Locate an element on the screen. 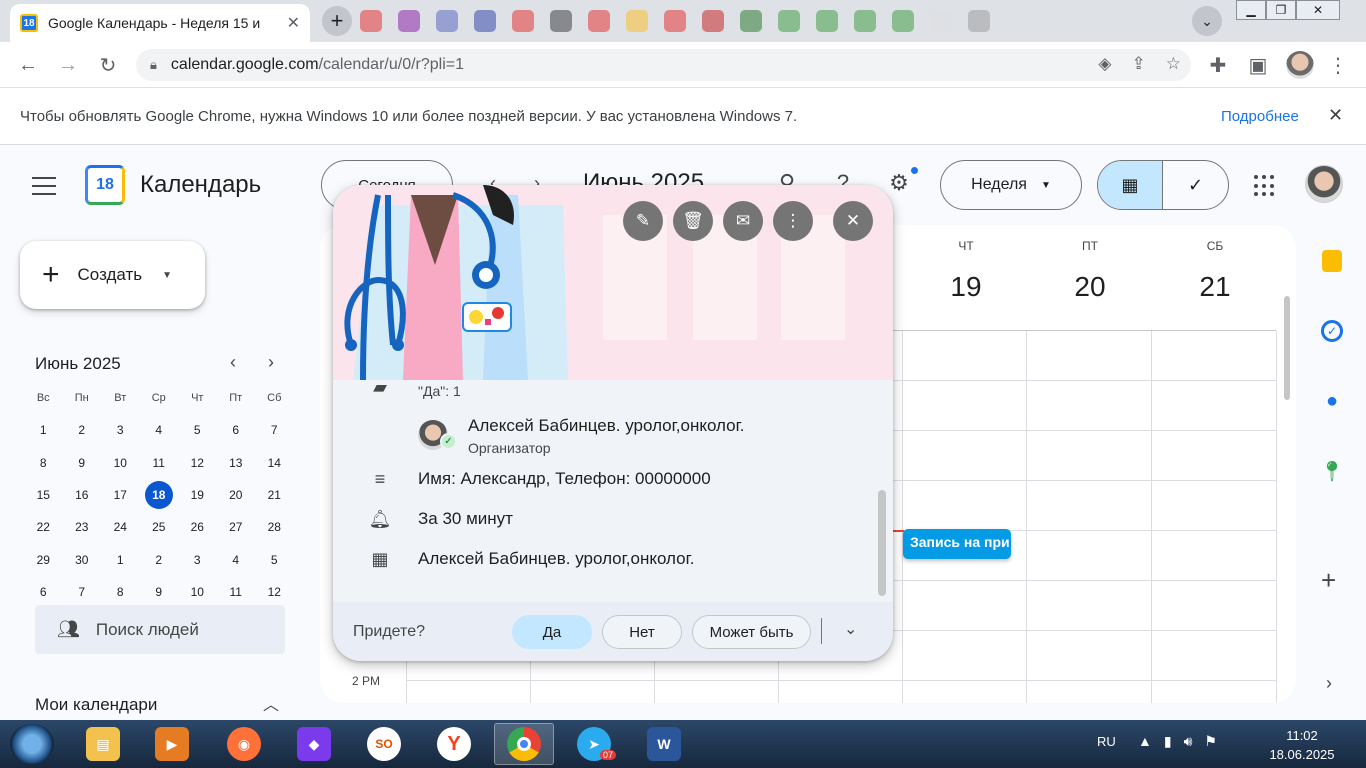 The image size is (1366, 768). back-icon: ← is located at coordinates (28, 65).